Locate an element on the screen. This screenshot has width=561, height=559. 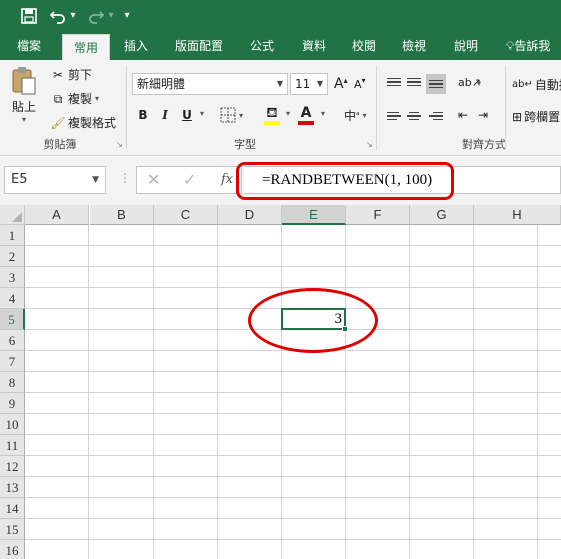
title-bar: ▾ ▾ ▾ is located at coordinates (280, 16).